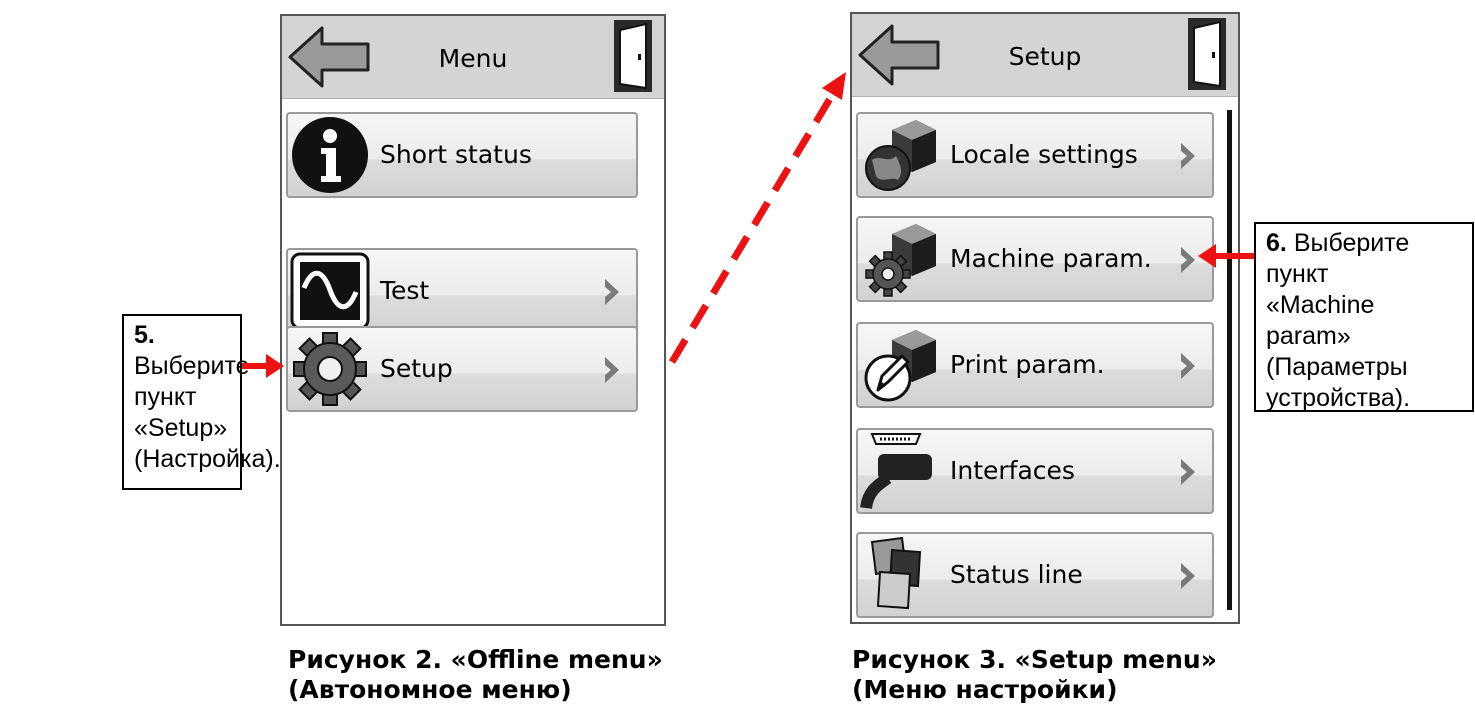 This screenshot has width=1475, height=709. I want to click on callout-text: (Параметры, so click(1337, 367).